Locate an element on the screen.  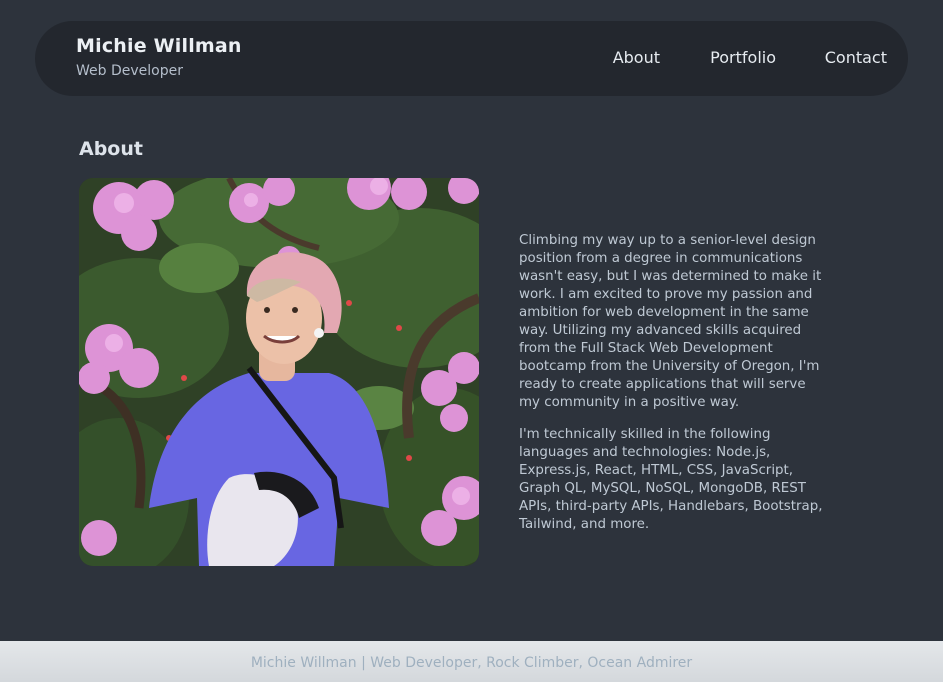
site-owner-name: Michie Willman is located at coordinates (159, 46).